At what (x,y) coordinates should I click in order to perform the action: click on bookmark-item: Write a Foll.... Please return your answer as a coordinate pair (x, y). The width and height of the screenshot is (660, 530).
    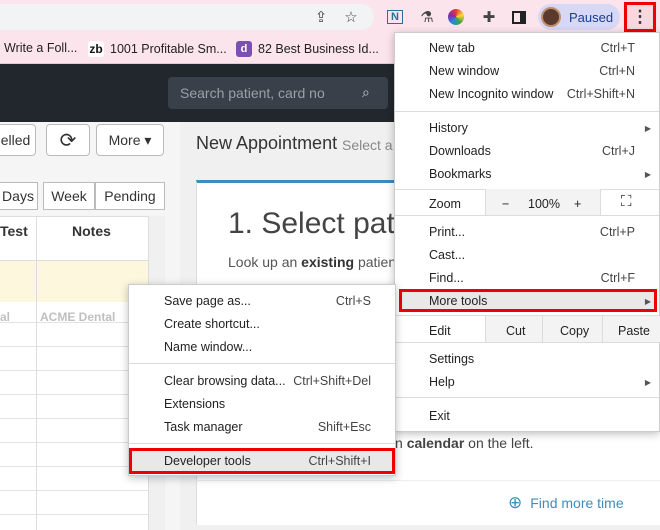
    Looking at the image, I should click on (40, 48).